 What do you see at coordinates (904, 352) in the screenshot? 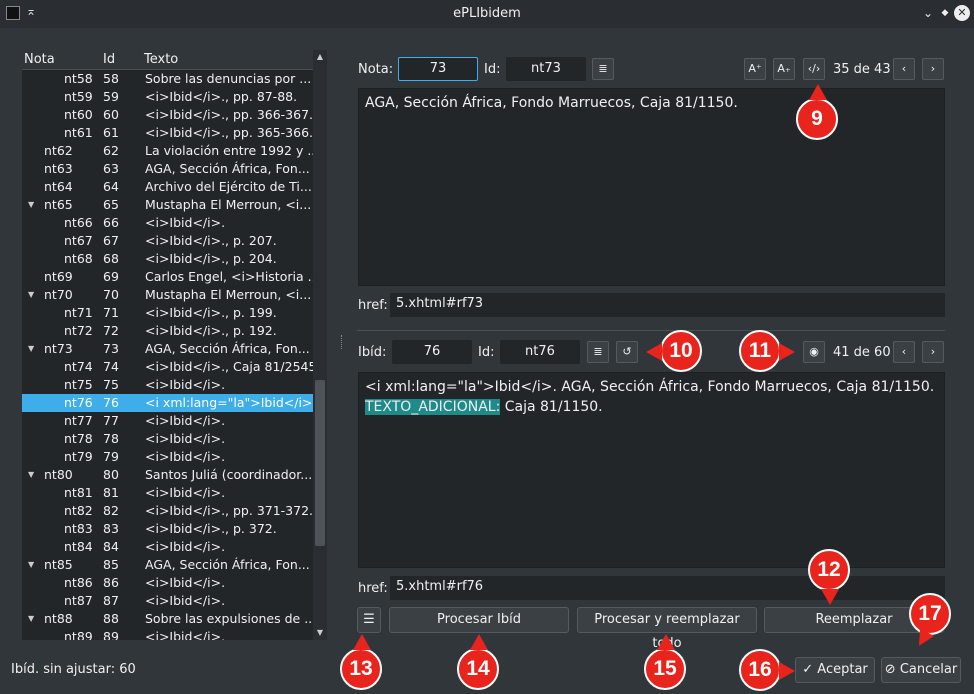
I see `ibid-prev-icon: ‹` at bounding box center [904, 352].